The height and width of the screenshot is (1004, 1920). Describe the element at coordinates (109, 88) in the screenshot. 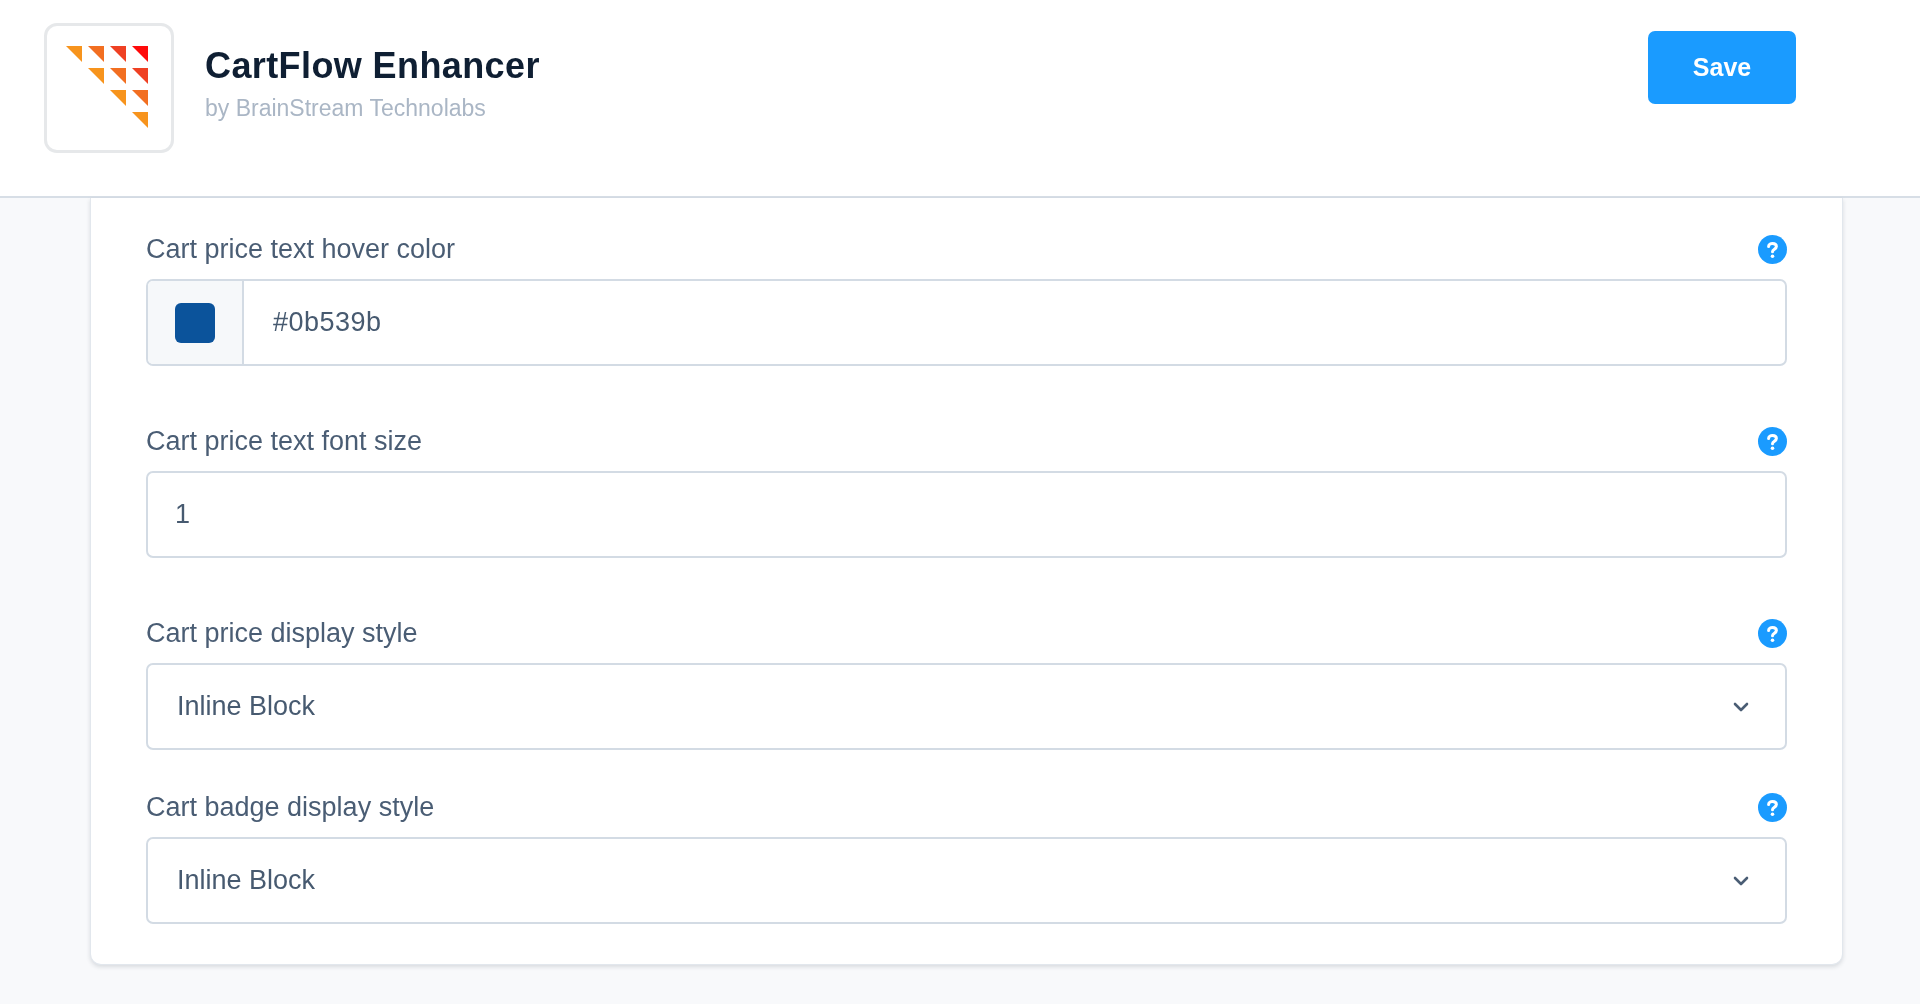

I see `app-logo-icon` at that location.